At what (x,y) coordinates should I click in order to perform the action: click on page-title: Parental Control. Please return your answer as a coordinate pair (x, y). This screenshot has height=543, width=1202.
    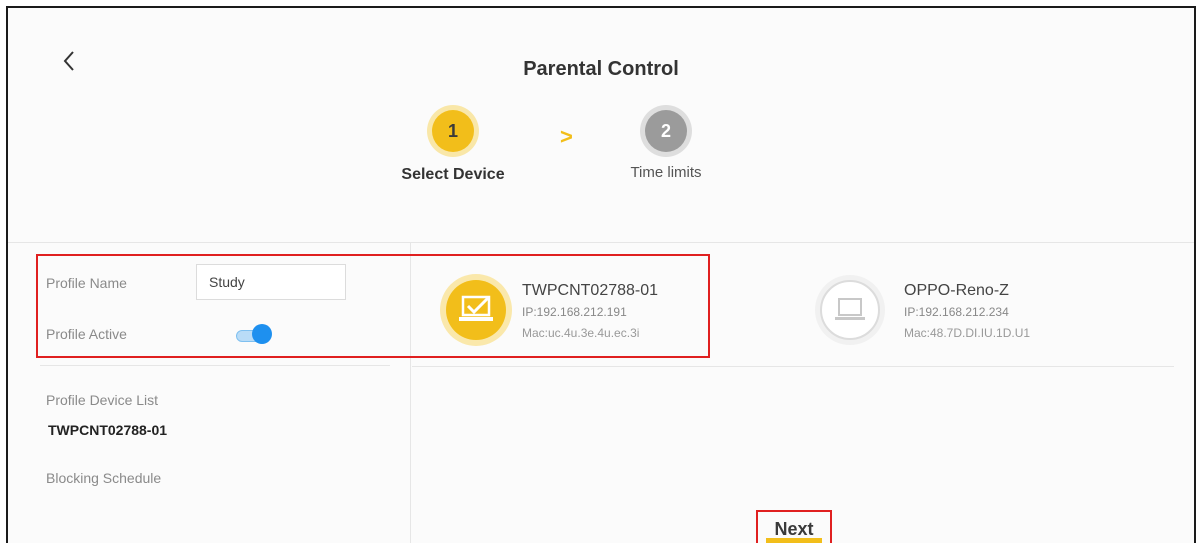
    Looking at the image, I should click on (601, 69).